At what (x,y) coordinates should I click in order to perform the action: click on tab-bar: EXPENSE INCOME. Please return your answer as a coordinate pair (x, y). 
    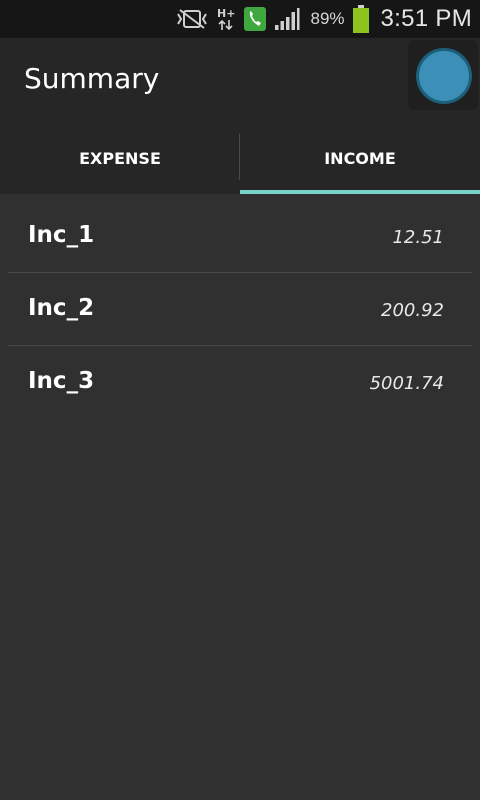
    Looking at the image, I should click on (240, 158).